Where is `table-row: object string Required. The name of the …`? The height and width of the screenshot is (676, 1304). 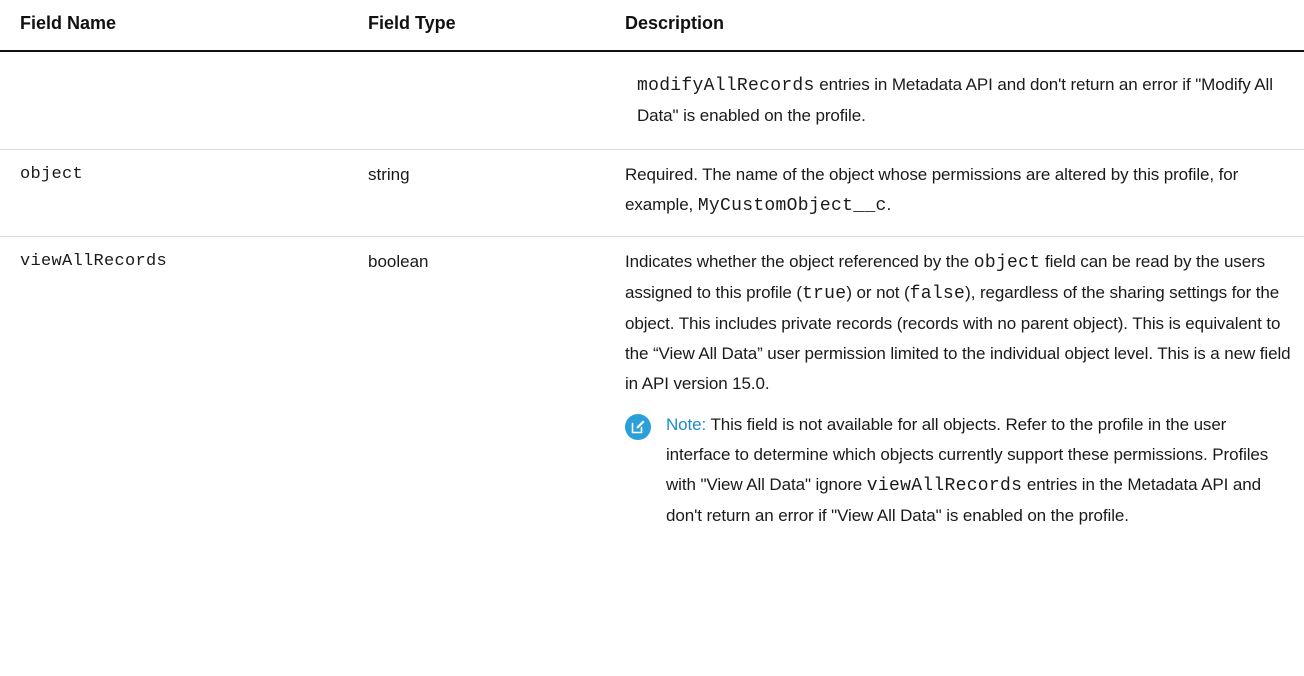 table-row: object string Required. The name of the … is located at coordinates (652, 193).